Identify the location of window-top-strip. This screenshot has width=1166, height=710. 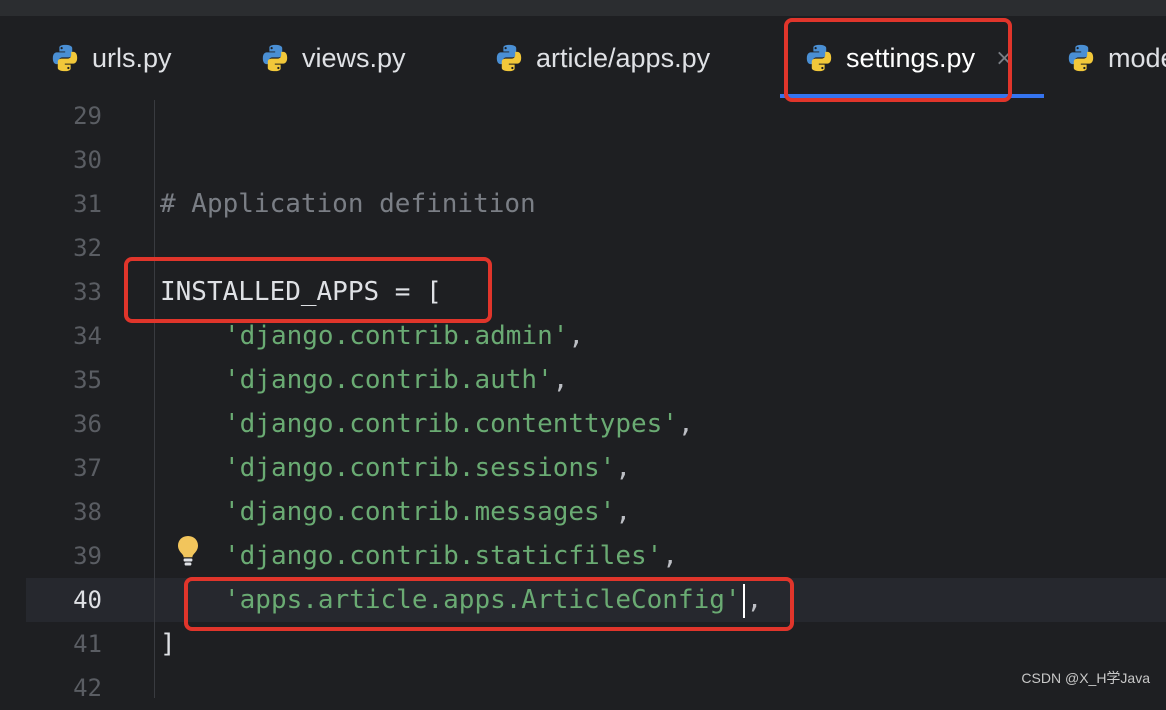
(583, 8).